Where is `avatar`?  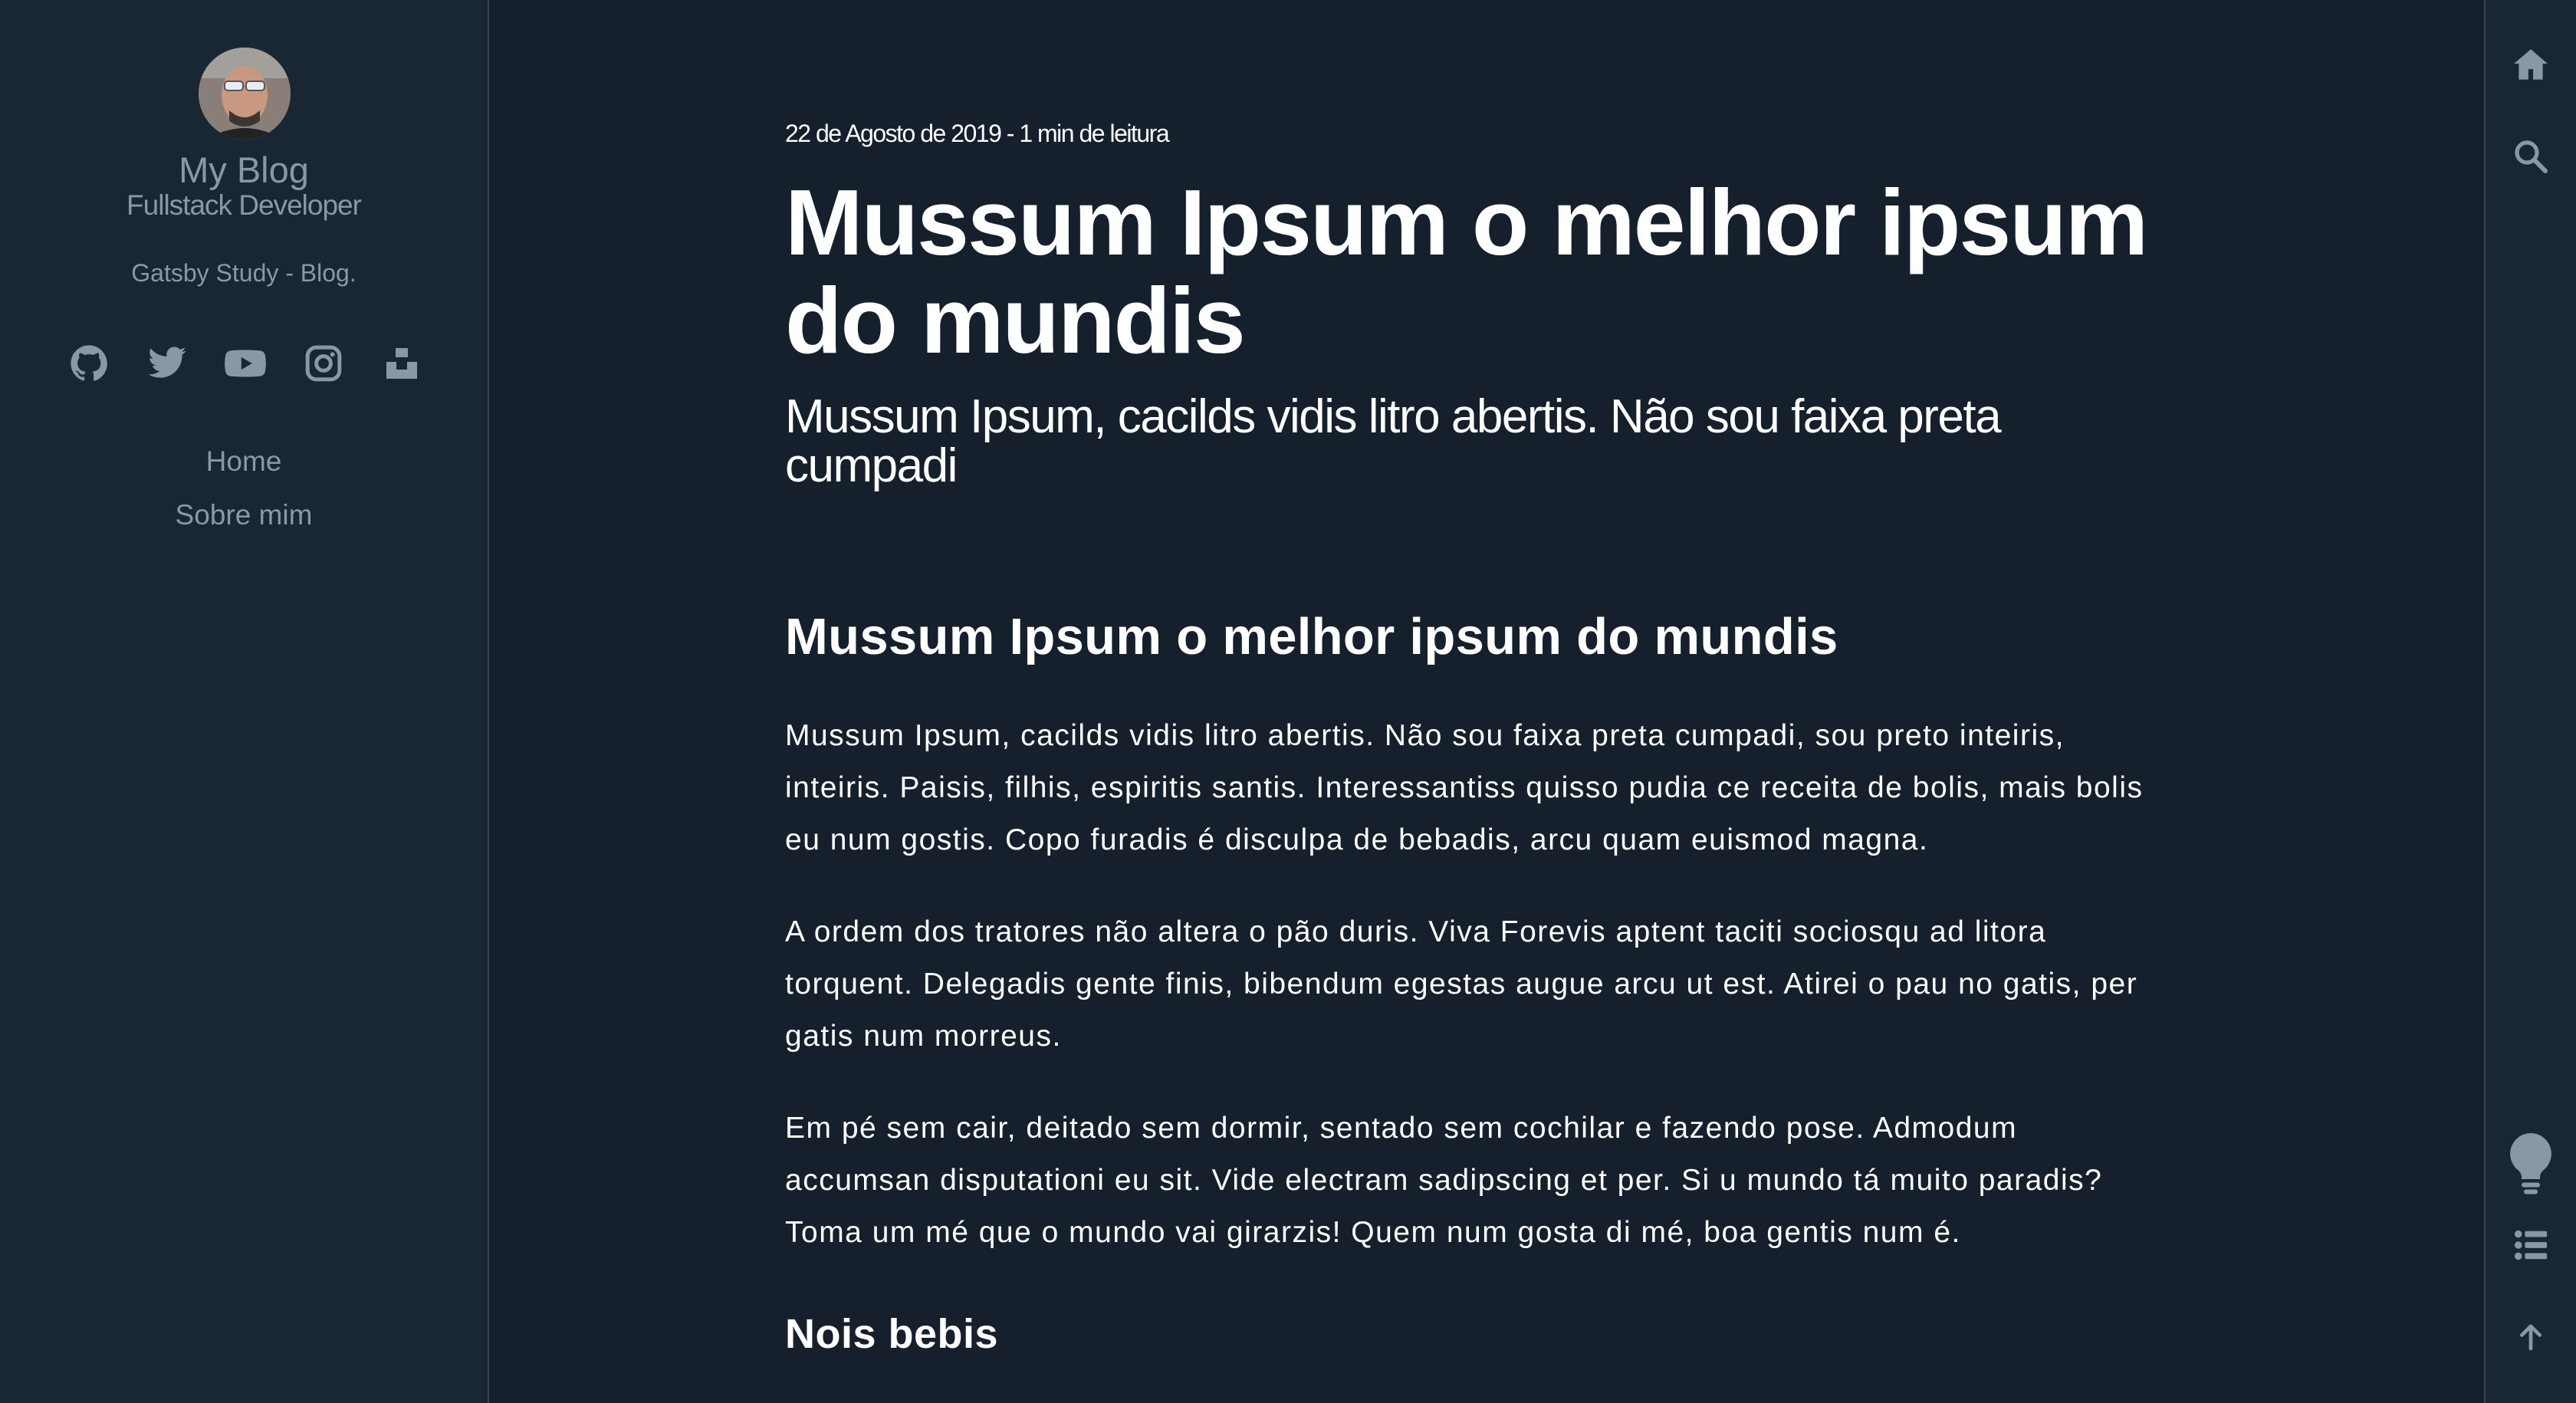 avatar is located at coordinates (245, 94).